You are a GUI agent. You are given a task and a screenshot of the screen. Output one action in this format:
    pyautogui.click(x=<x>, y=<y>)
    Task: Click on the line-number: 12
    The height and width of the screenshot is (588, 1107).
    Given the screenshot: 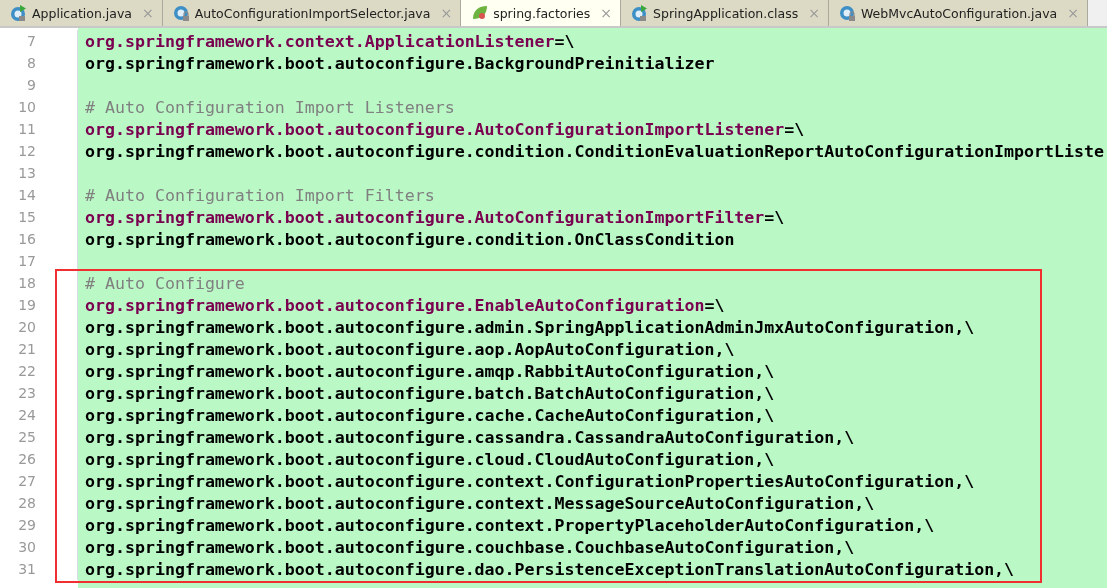 What is the action you would take?
    pyautogui.click(x=26, y=151)
    